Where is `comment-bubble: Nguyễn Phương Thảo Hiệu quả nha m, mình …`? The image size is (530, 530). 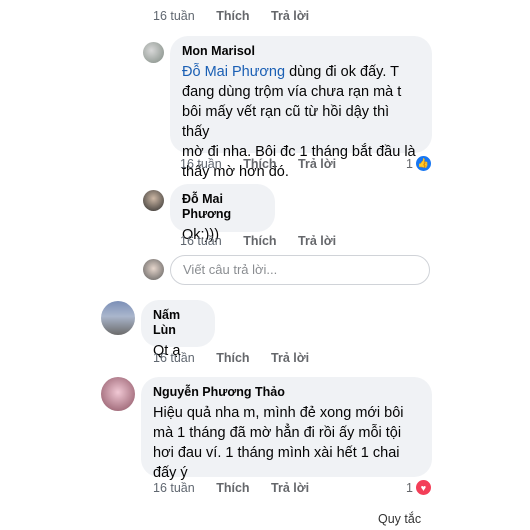
comment-bubble: Nguyễn Phương Thảo Hiệu quả nha m, mình … is located at coordinates (286, 429).